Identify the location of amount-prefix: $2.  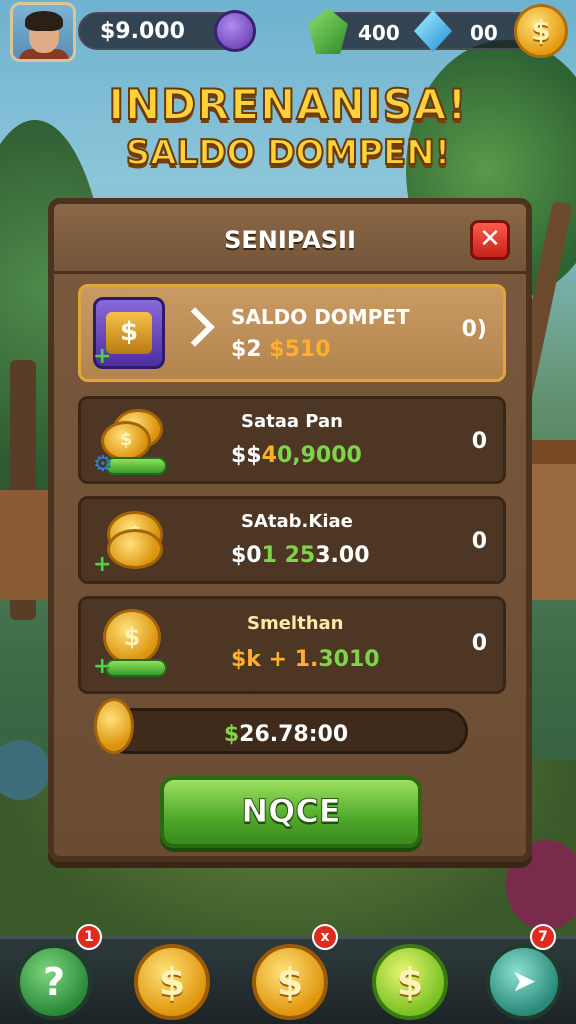
(250, 349).